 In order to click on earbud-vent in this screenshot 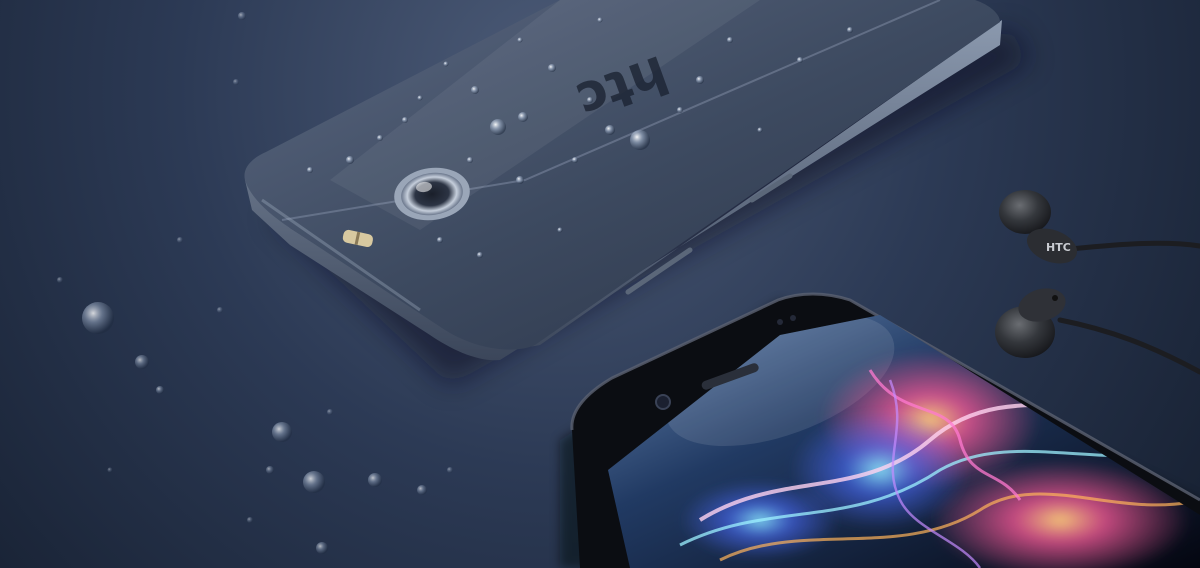, I will do `click(1055, 298)`.